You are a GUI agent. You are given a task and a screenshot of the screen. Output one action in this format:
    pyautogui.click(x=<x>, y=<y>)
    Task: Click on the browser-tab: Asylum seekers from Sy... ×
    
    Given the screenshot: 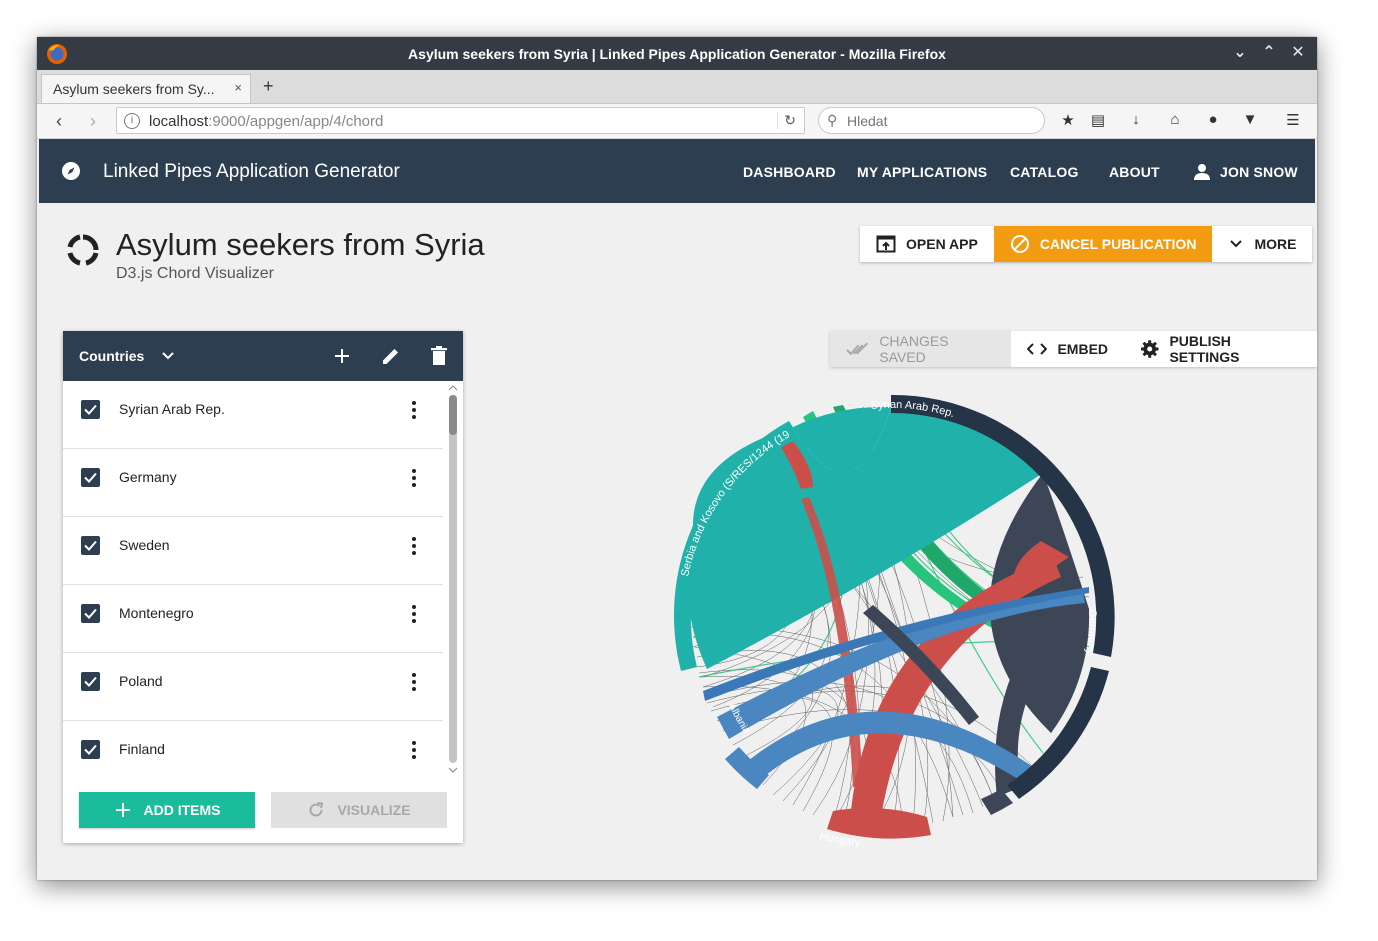 What is the action you would take?
    pyautogui.click(x=146, y=88)
    